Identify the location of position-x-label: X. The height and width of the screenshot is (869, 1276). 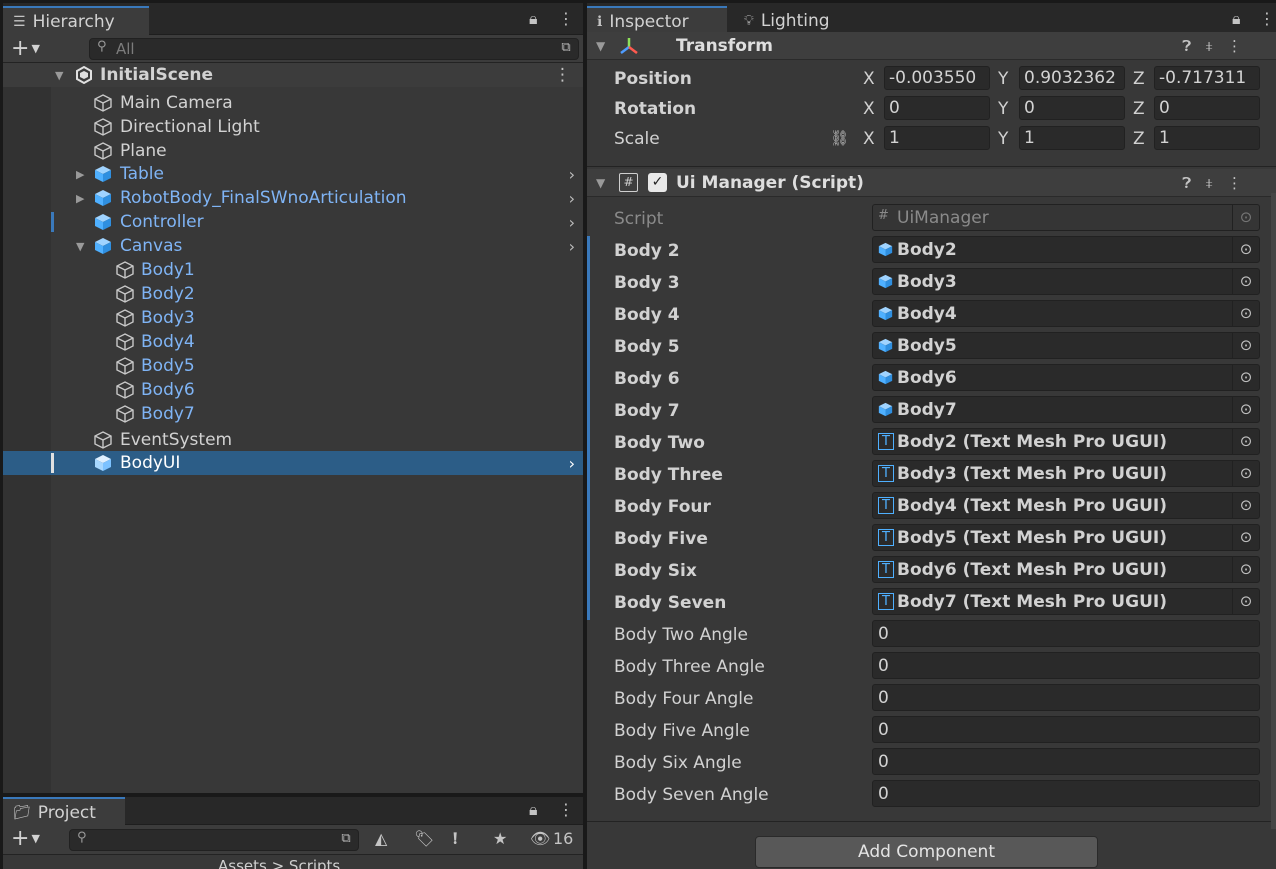
(869, 79).